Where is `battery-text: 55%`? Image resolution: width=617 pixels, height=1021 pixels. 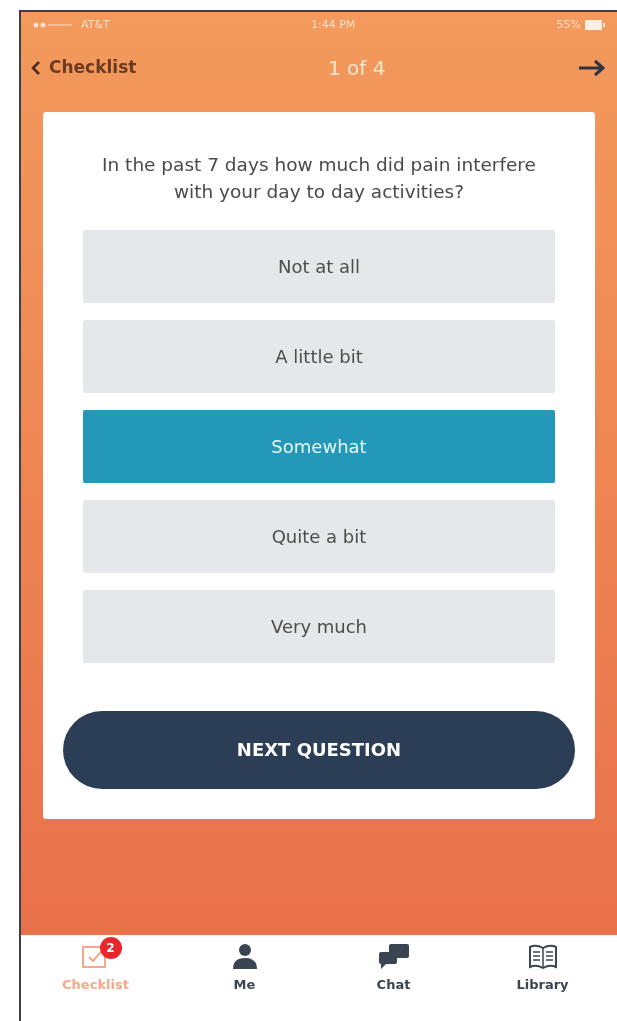 battery-text: 55% is located at coordinates (568, 24).